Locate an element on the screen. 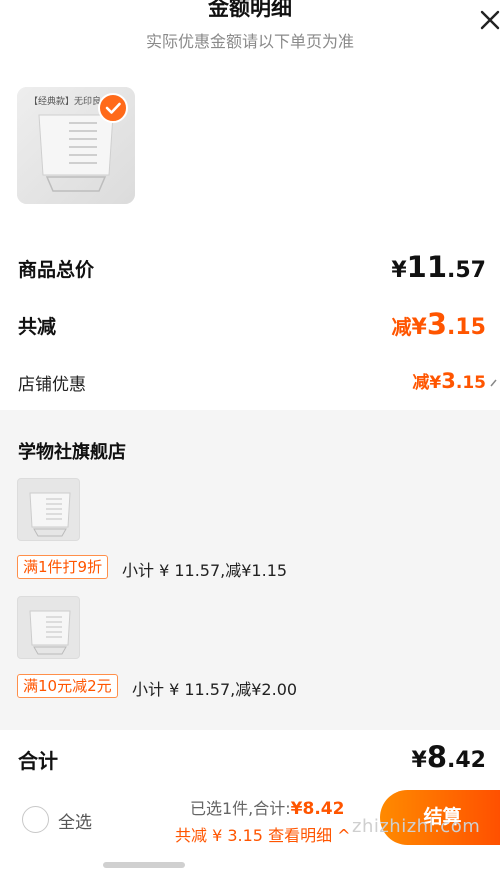 The width and height of the screenshot is (500, 869). watermark: zhizhizhi.com is located at coordinates (416, 826).